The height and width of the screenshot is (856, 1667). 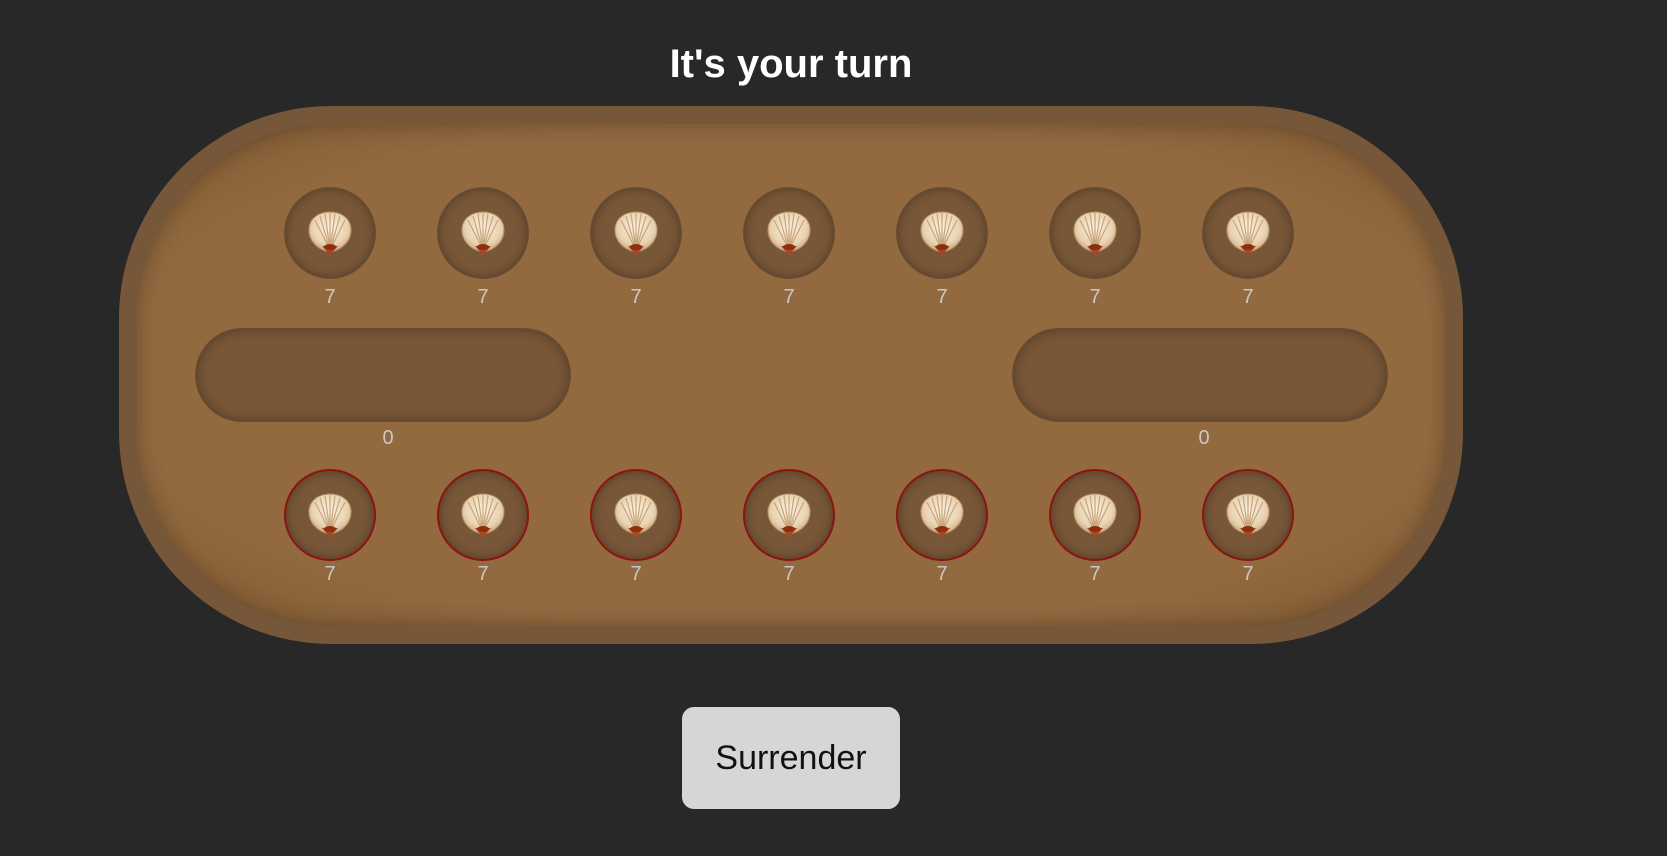 I want to click on turn-status-title: It's your turn, so click(x=791, y=64).